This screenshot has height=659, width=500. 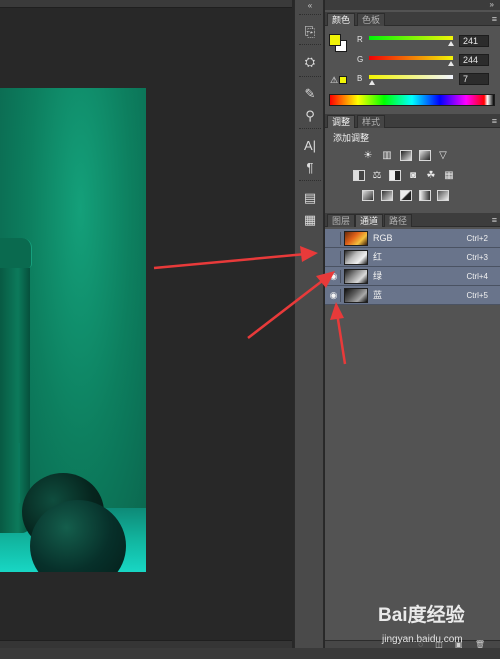 What do you see at coordinates (412, 5) in the screenshot?
I see `panel-column-header: »` at bounding box center [412, 5].